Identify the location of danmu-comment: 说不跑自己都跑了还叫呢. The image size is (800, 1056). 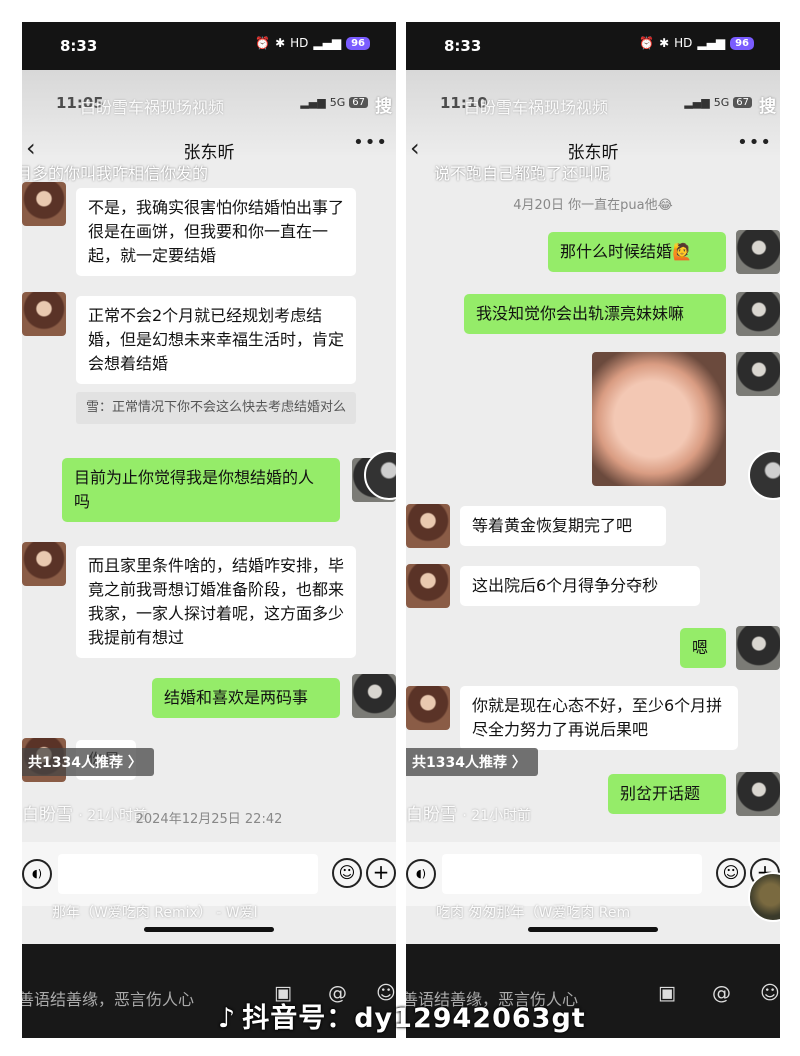
(522, 173).